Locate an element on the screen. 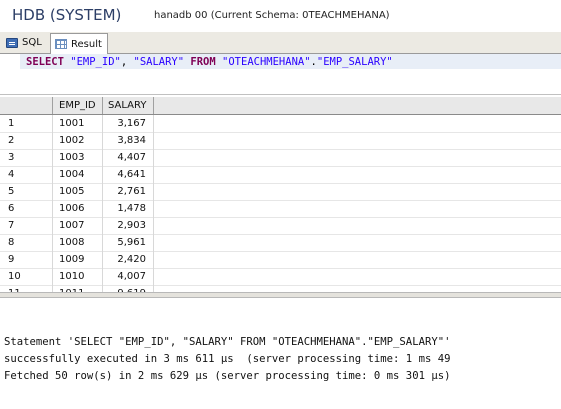 The image size is (561, 409). emp-id-cell: 1001 is located at coordinates (78, 123).